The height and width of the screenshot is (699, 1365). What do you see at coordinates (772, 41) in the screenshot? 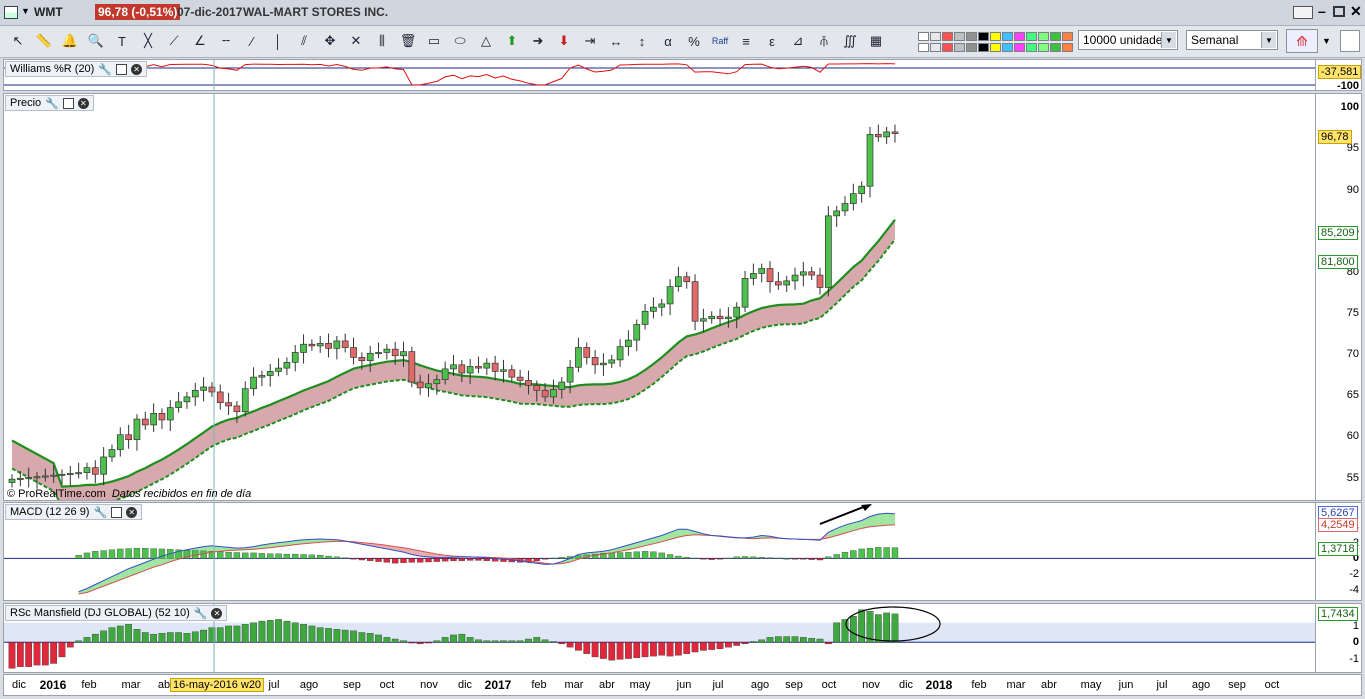
I see `elliott-icon: ε` at bounding box center [772, 41].